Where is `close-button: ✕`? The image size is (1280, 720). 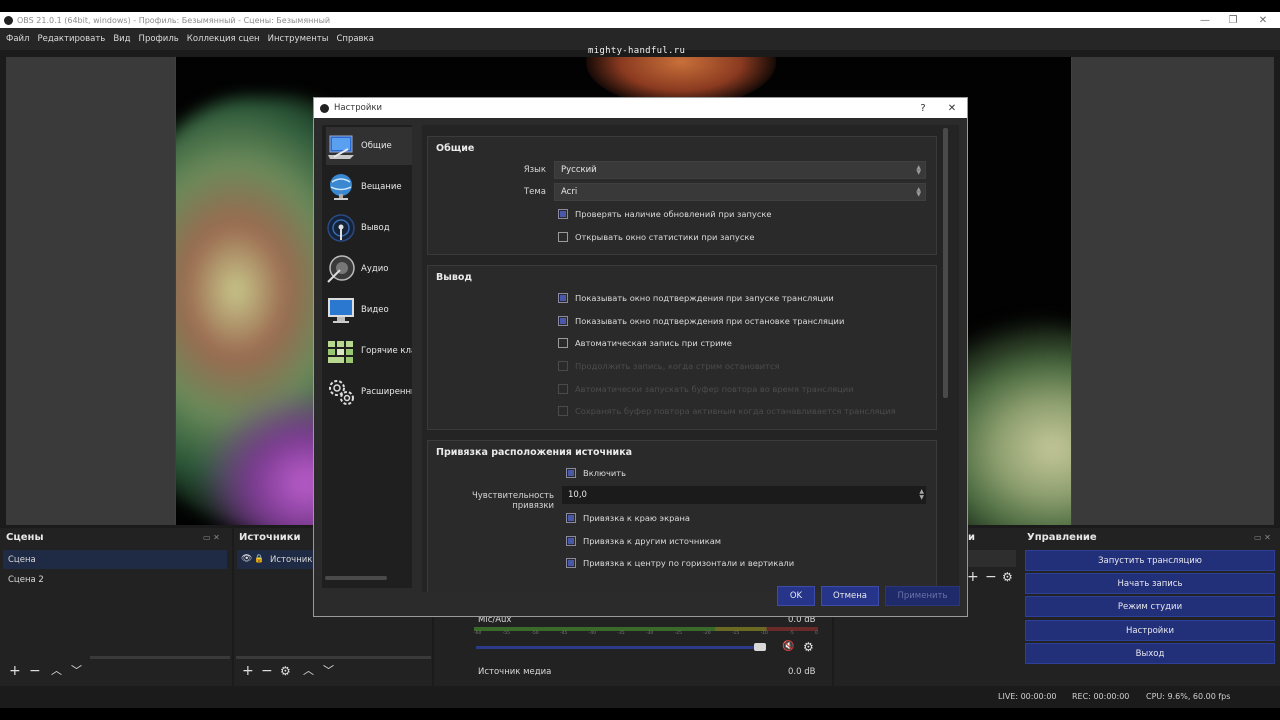 close-button: ✕ is located at coordinates (1263, 20).